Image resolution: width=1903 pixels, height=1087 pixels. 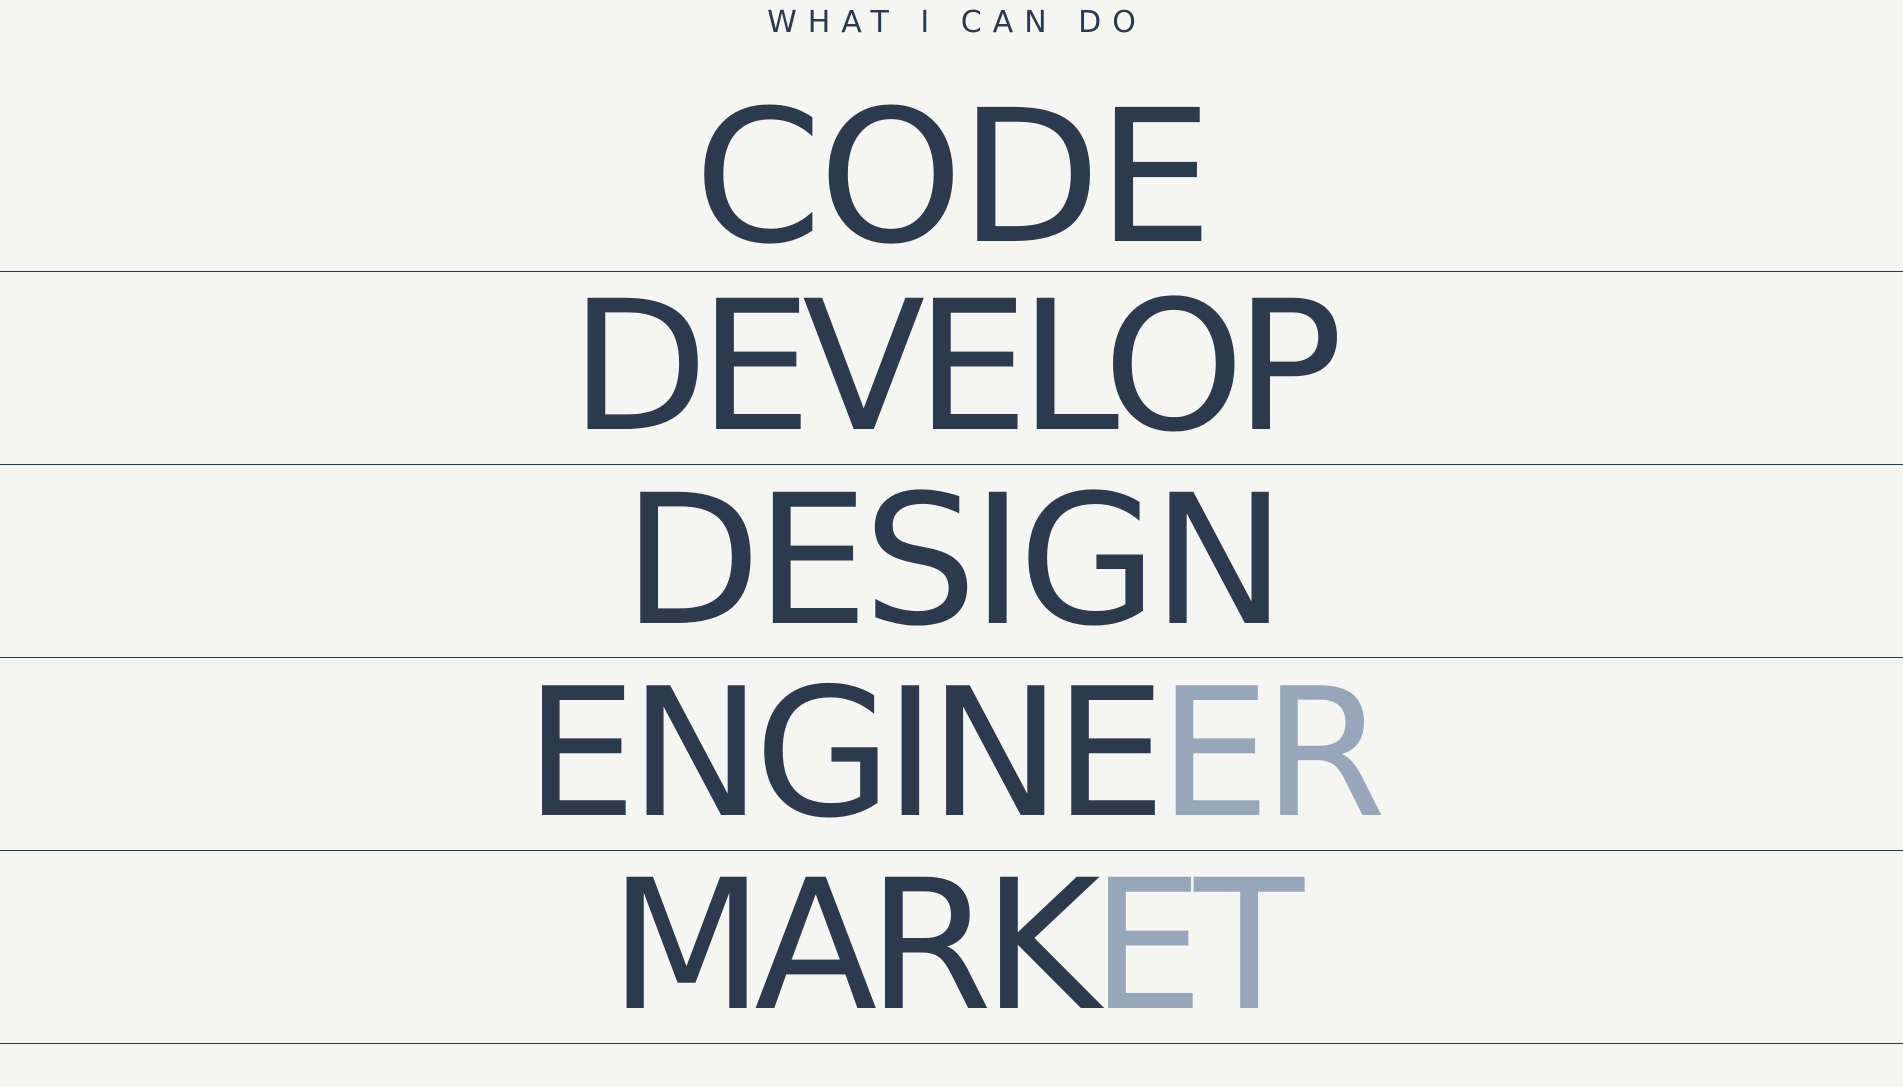 What do you see at coordinates (957, 22) in the screenshot?
I see `section-eyebrow: WHAT I CAN DO` at bounding box center [957, 22].